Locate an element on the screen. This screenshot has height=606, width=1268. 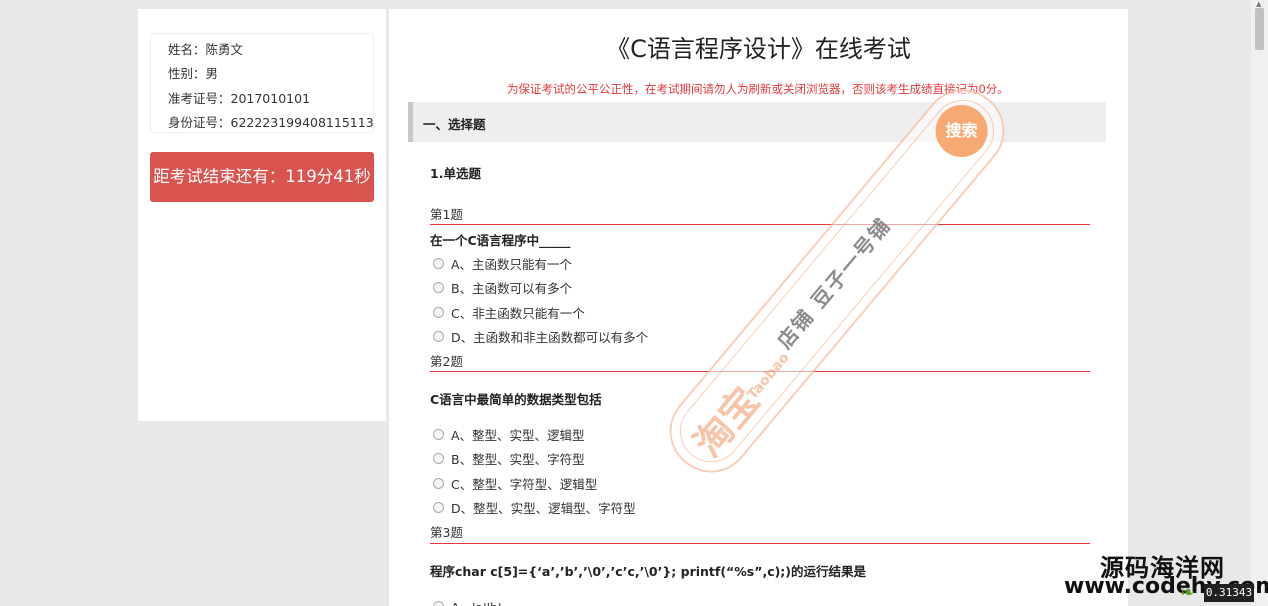
scroll-up-arrow-icon: ▲ is located at coordinates (1258, 4).